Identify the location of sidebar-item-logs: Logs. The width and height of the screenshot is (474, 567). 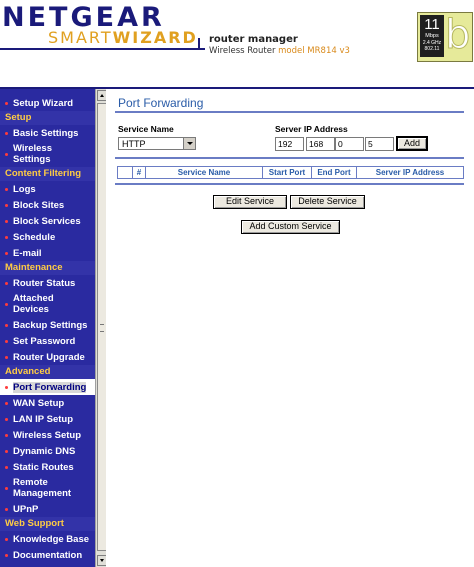
(47, 189).